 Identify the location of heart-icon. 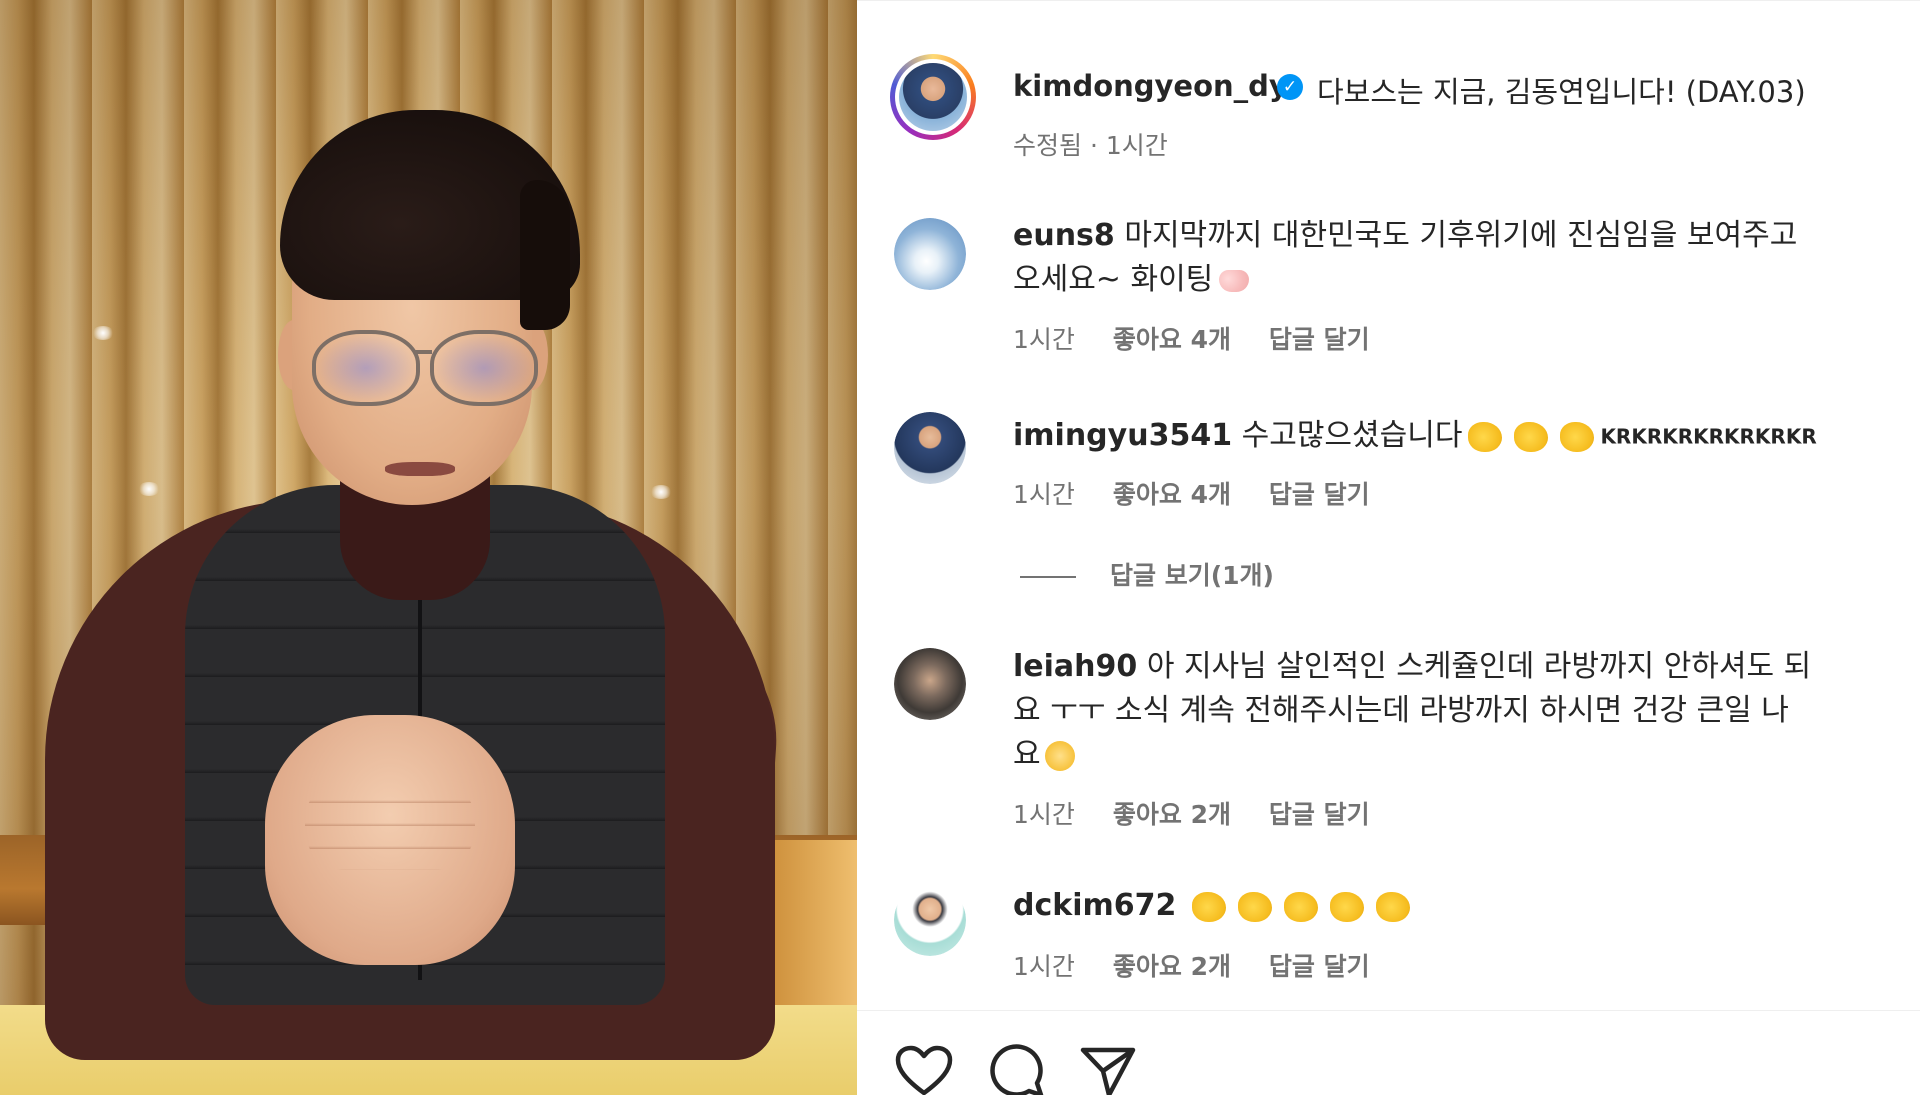
(924, 1070).